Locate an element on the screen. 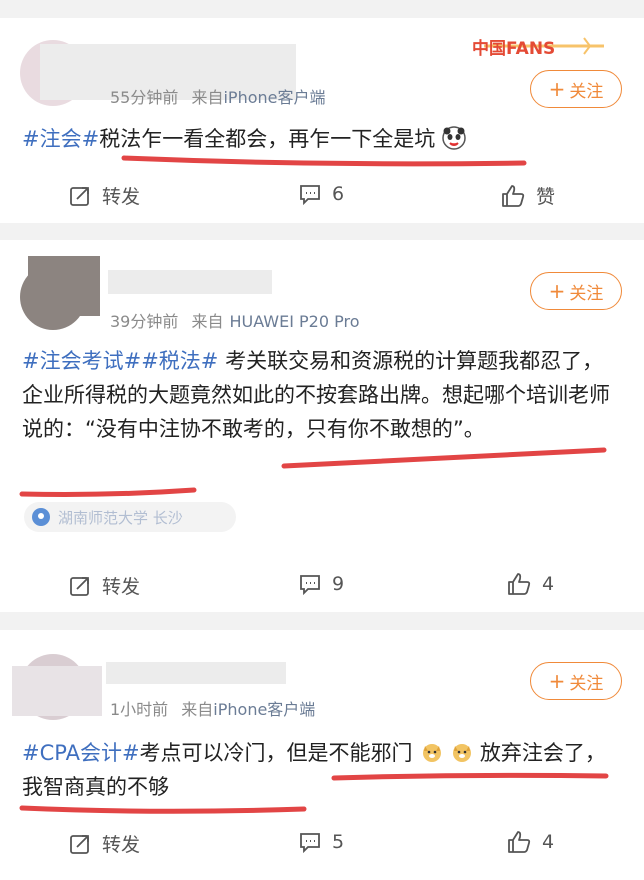  comment-action: 5 is located at coordinates (321, 842).